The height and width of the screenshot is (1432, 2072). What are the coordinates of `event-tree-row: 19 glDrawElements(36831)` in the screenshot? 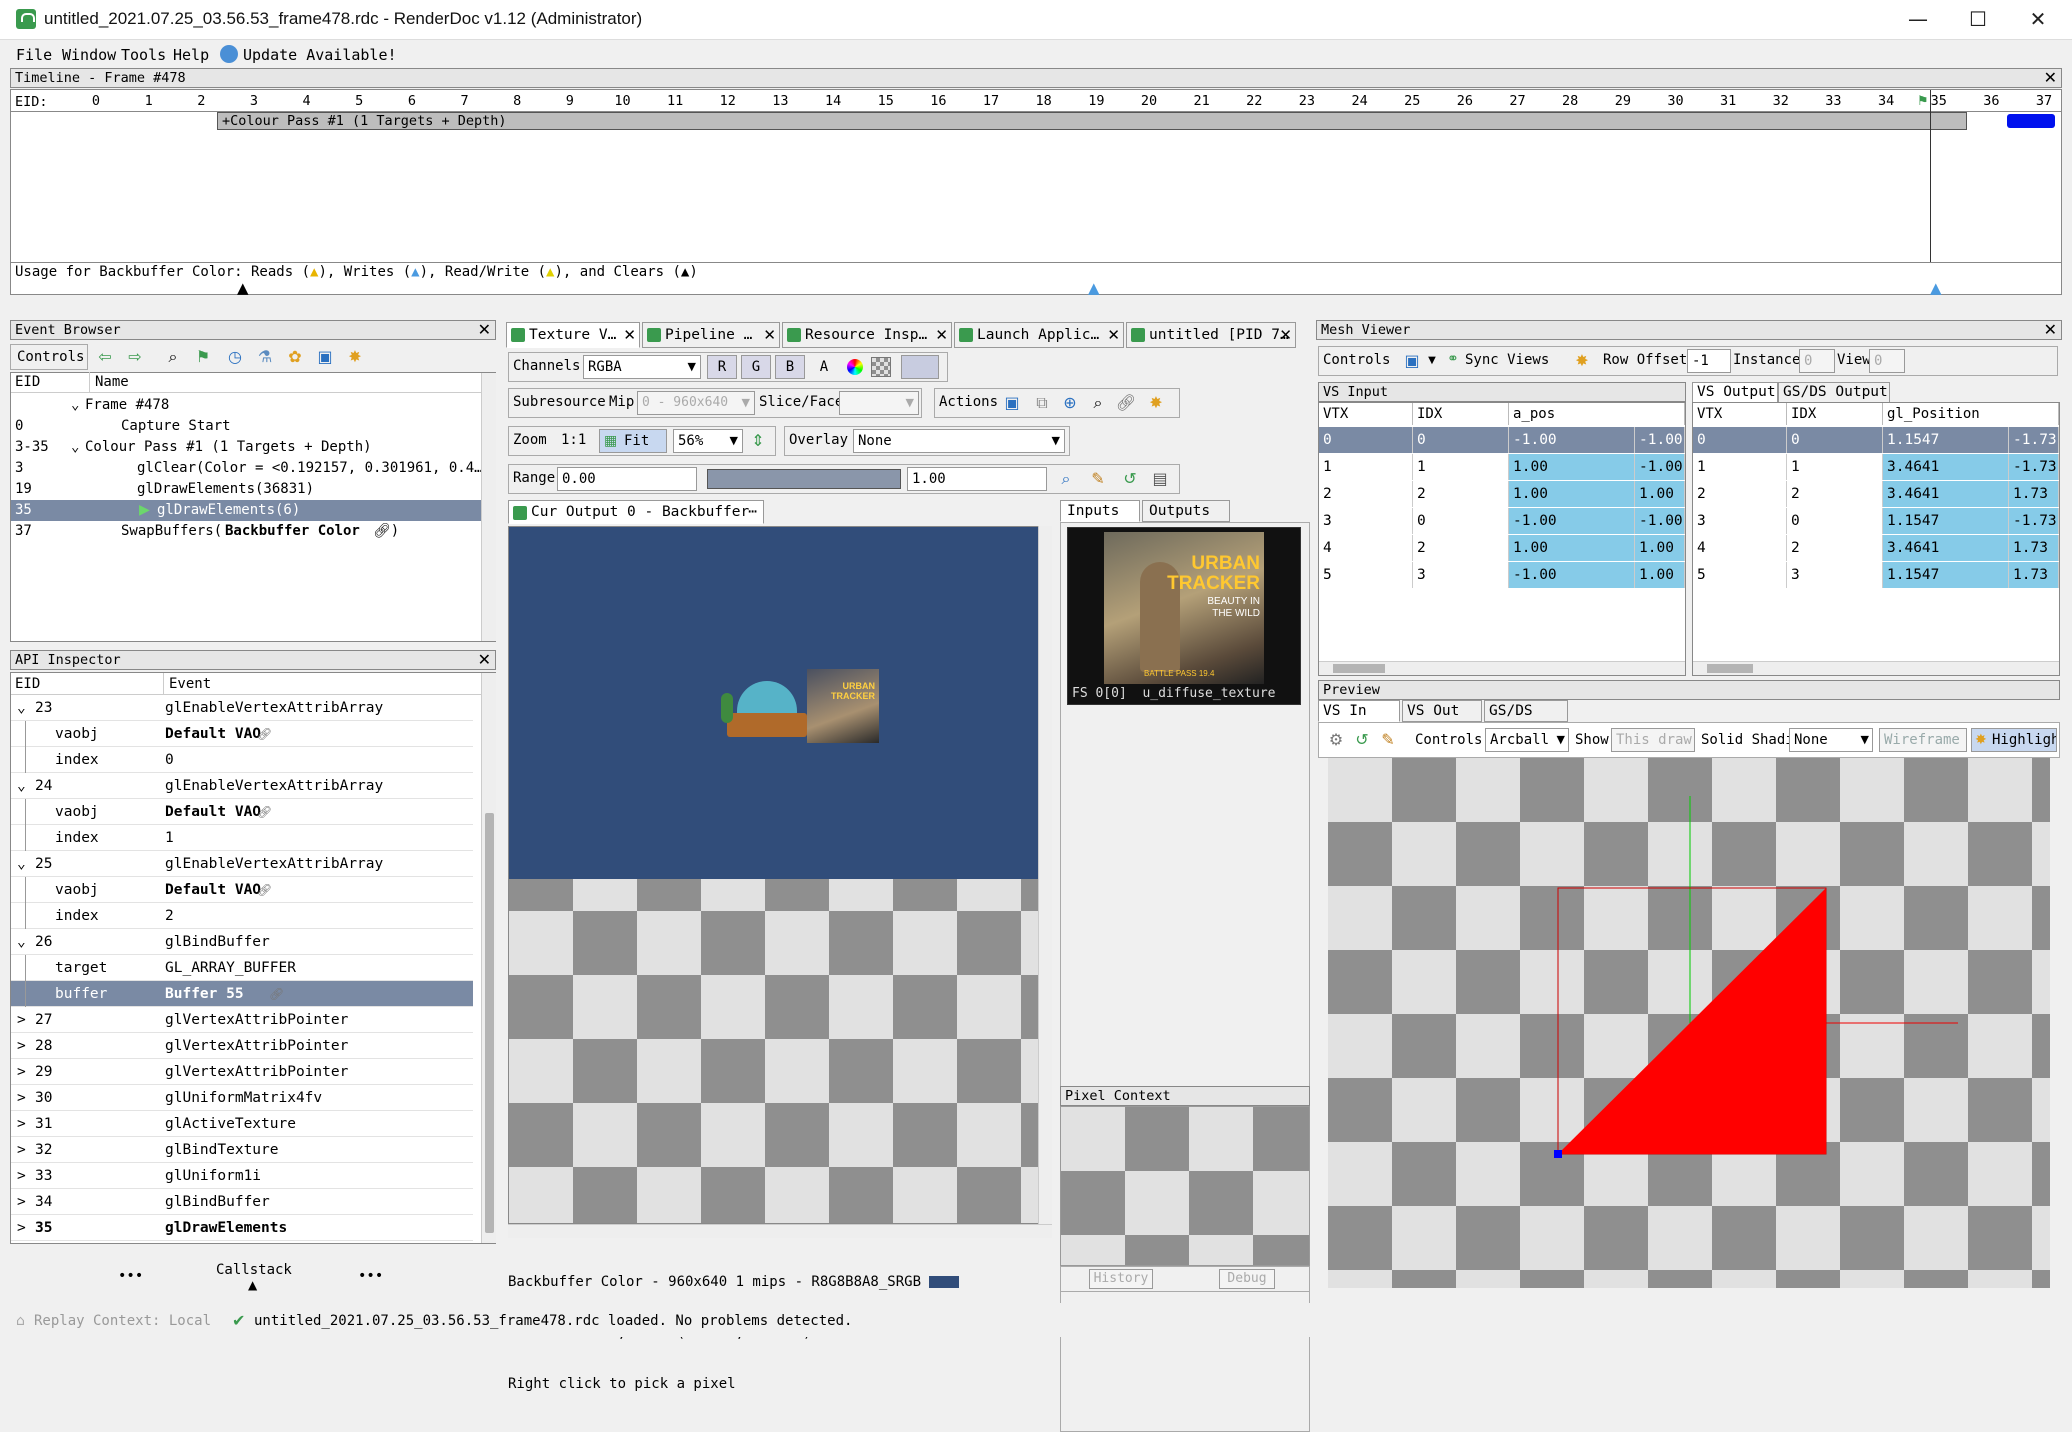 It's located at (246, 489).